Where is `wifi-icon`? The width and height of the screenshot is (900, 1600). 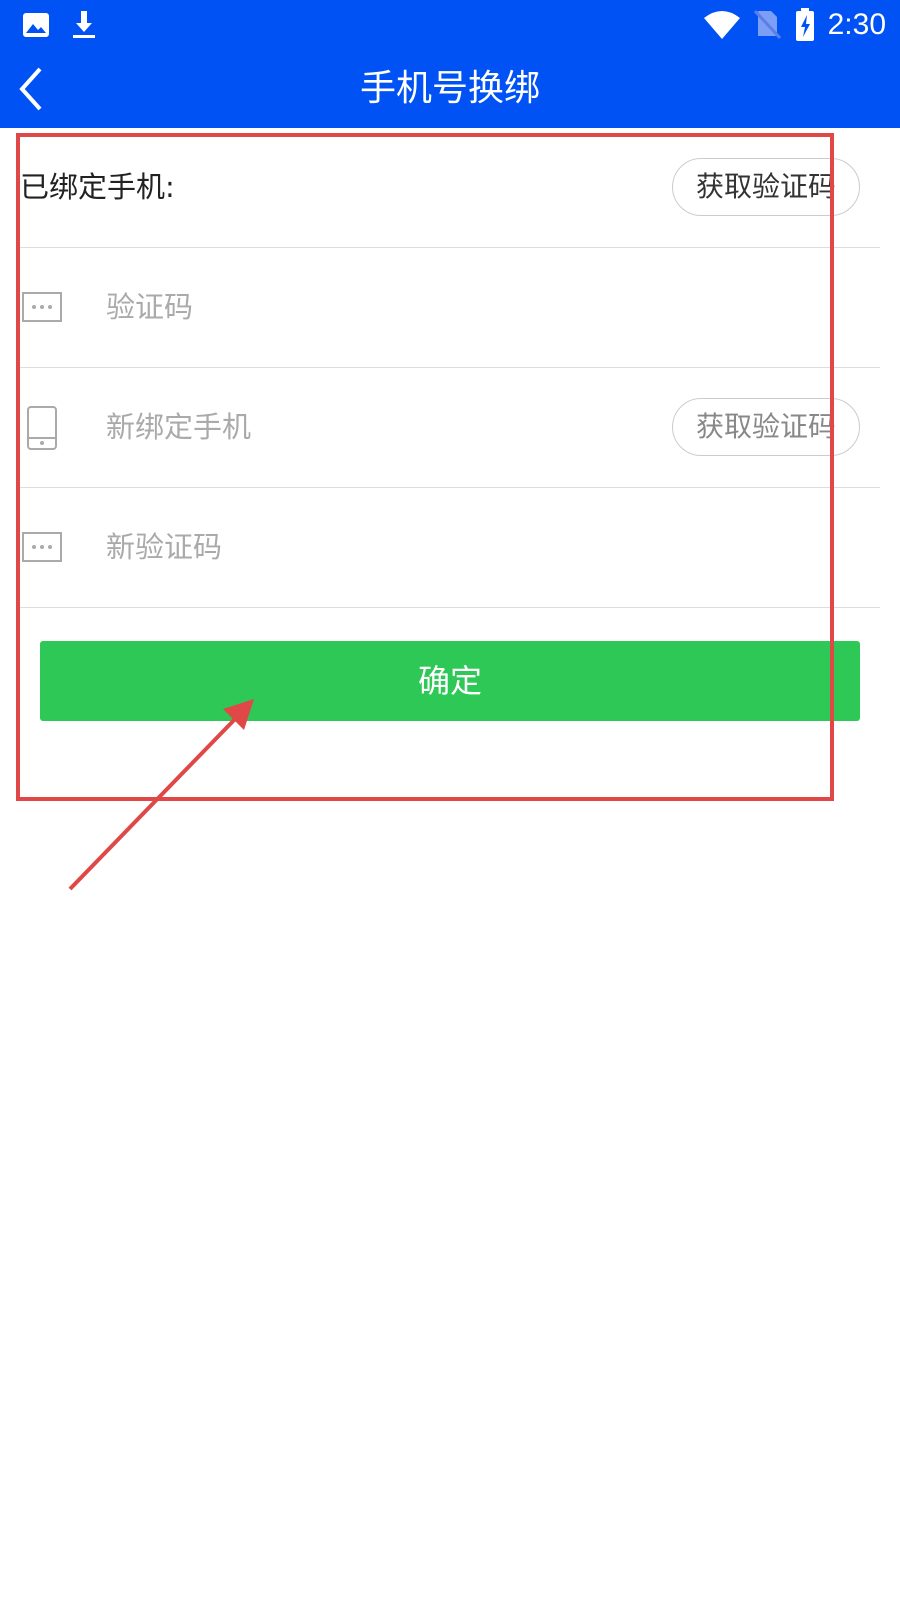 wifi-icon is located at coordinates (722, 27).